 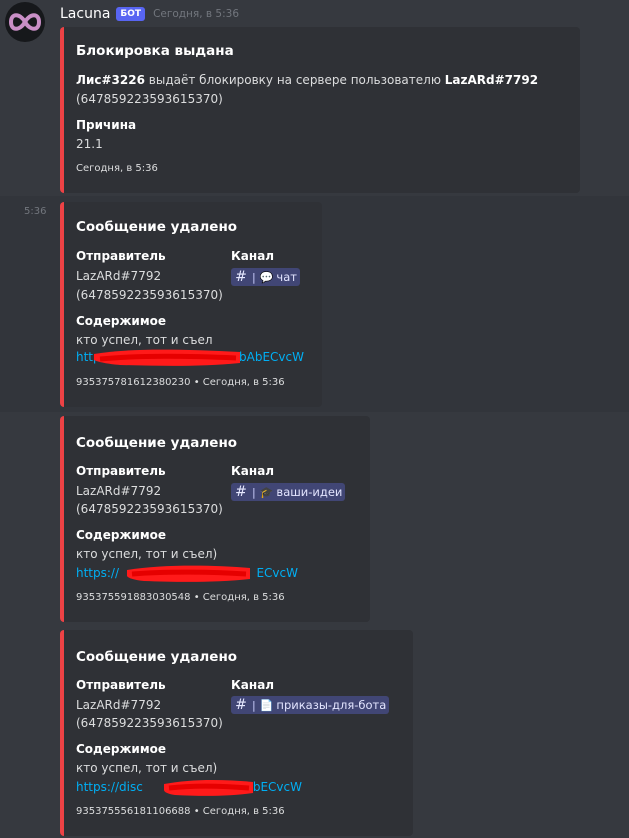 What do you see at coordinates (149, 99) in the screenshot?
I see `target-user-id: (647859223593615370)` at bounding box center [149, 99].